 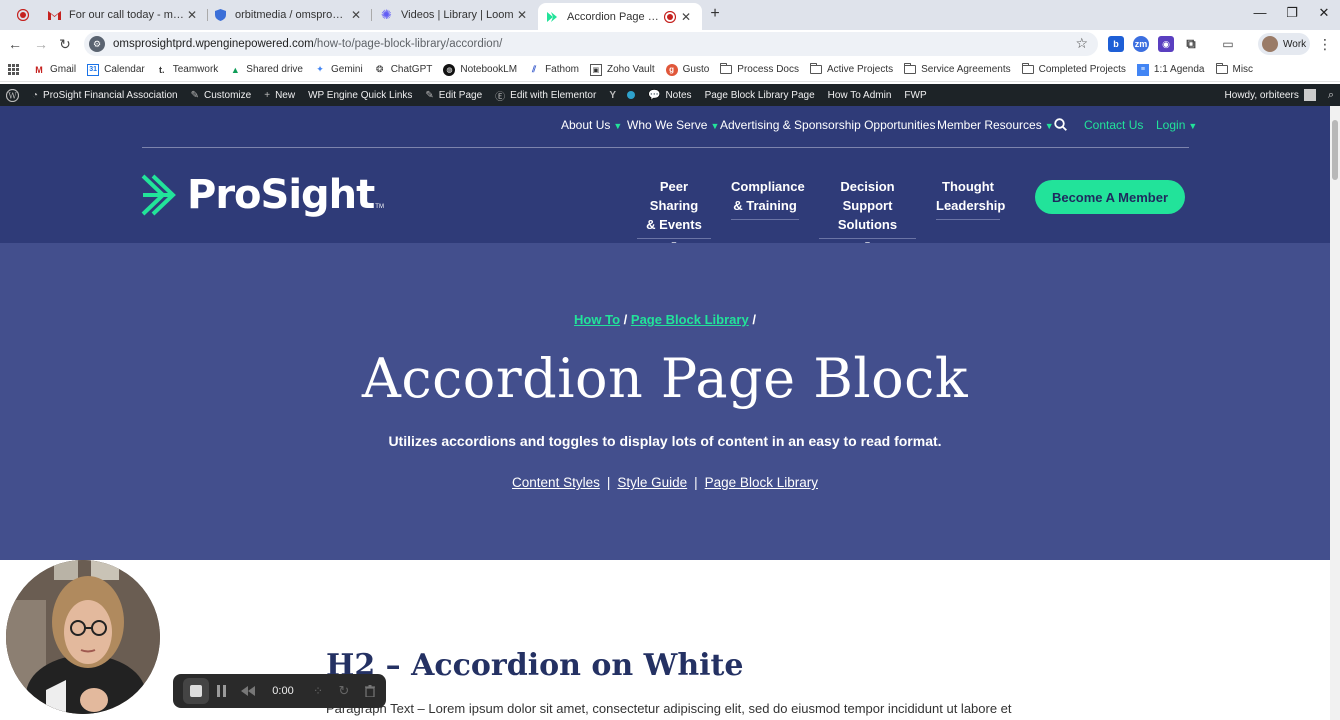 What do you see at coordinates (1081, 43) in the screenshot?
I see `bookmark-star-icon: ☆` at bounding box center [1081, 43].